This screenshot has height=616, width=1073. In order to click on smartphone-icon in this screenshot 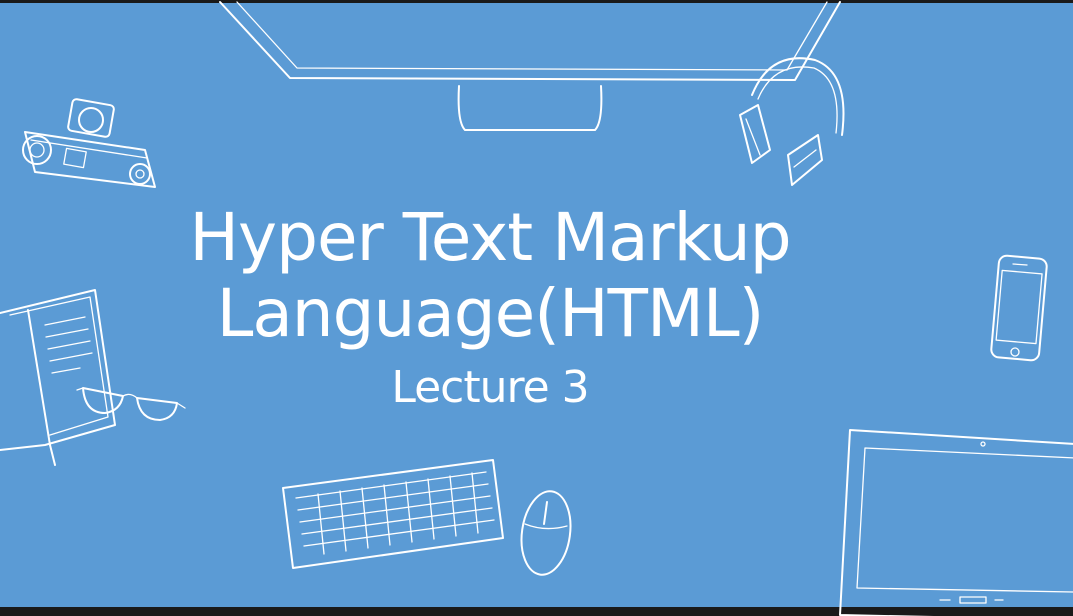, I will do `click(1020, 309)`.